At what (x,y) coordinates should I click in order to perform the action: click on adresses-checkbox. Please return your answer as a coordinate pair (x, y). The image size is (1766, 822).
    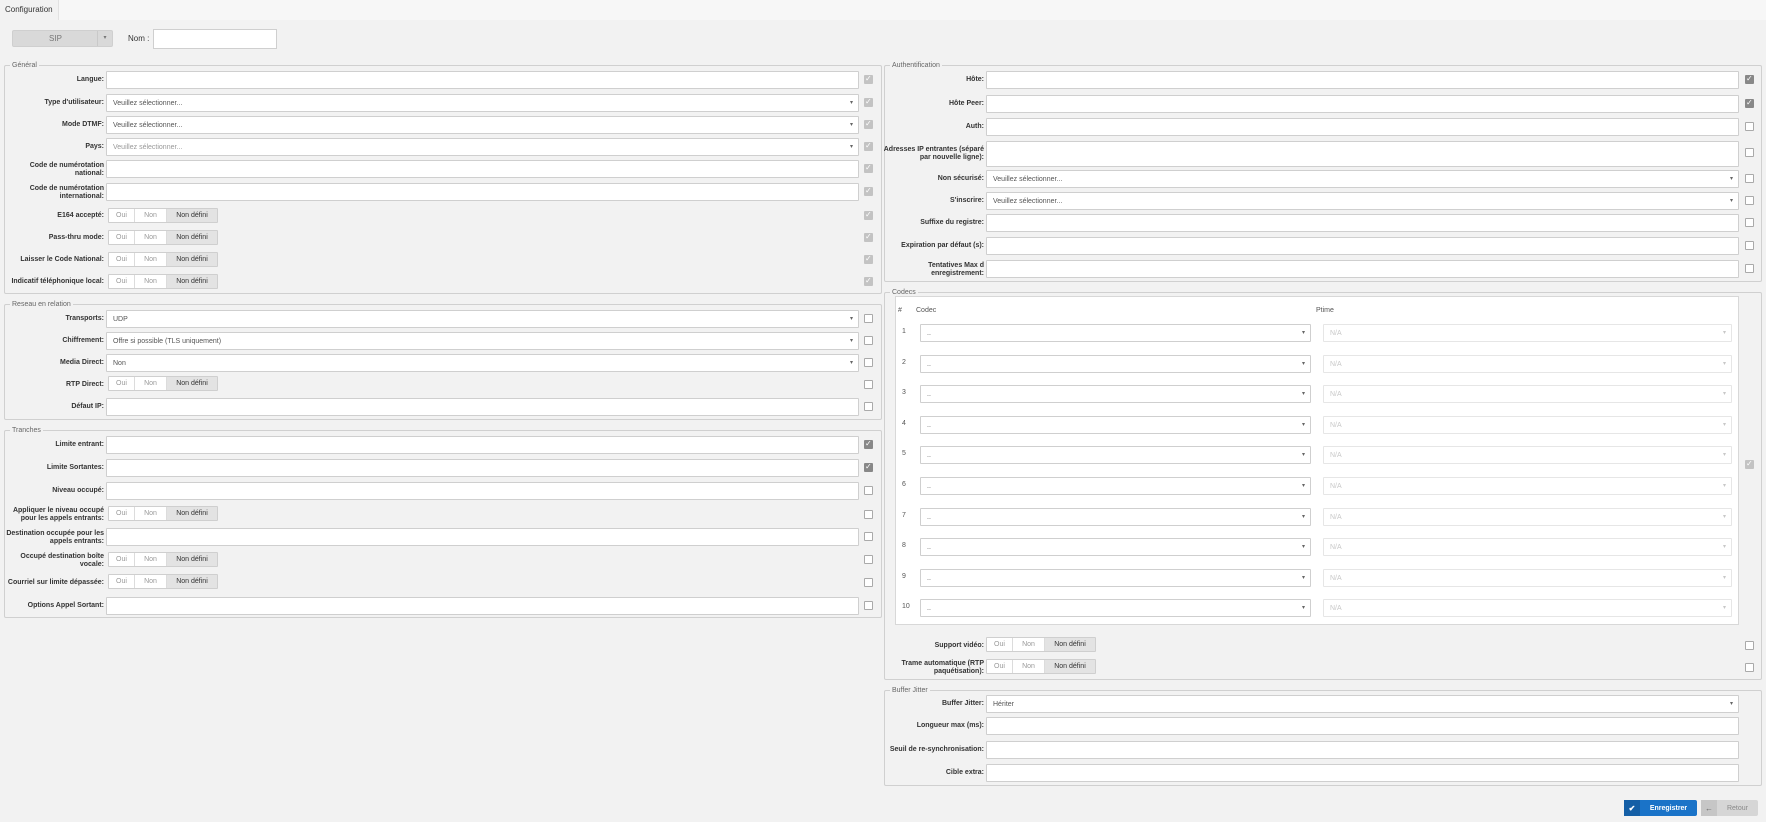
    Looking at the image, I should click on (1749, 152).